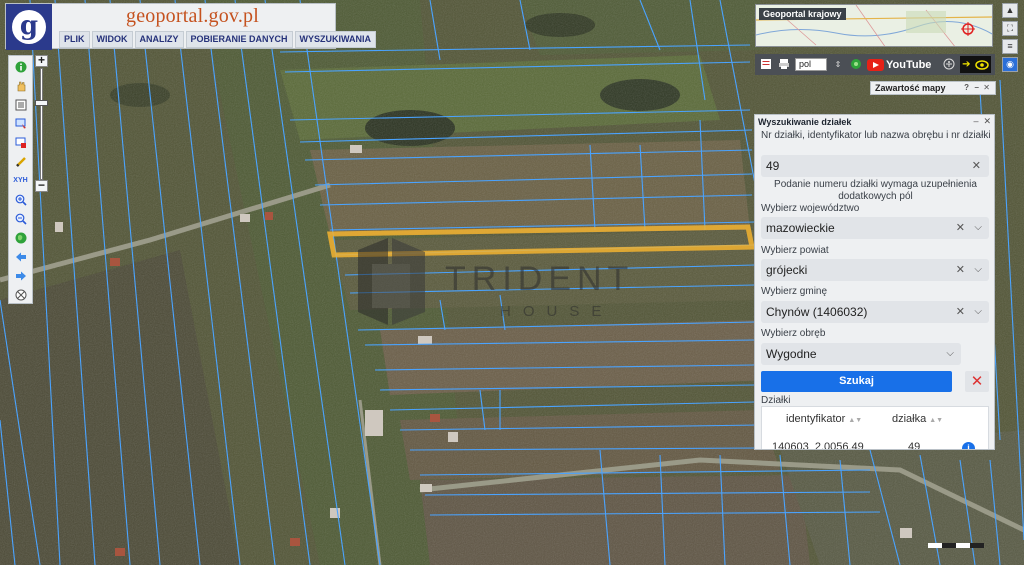  I want to click on select-icon, so click(20, 123).